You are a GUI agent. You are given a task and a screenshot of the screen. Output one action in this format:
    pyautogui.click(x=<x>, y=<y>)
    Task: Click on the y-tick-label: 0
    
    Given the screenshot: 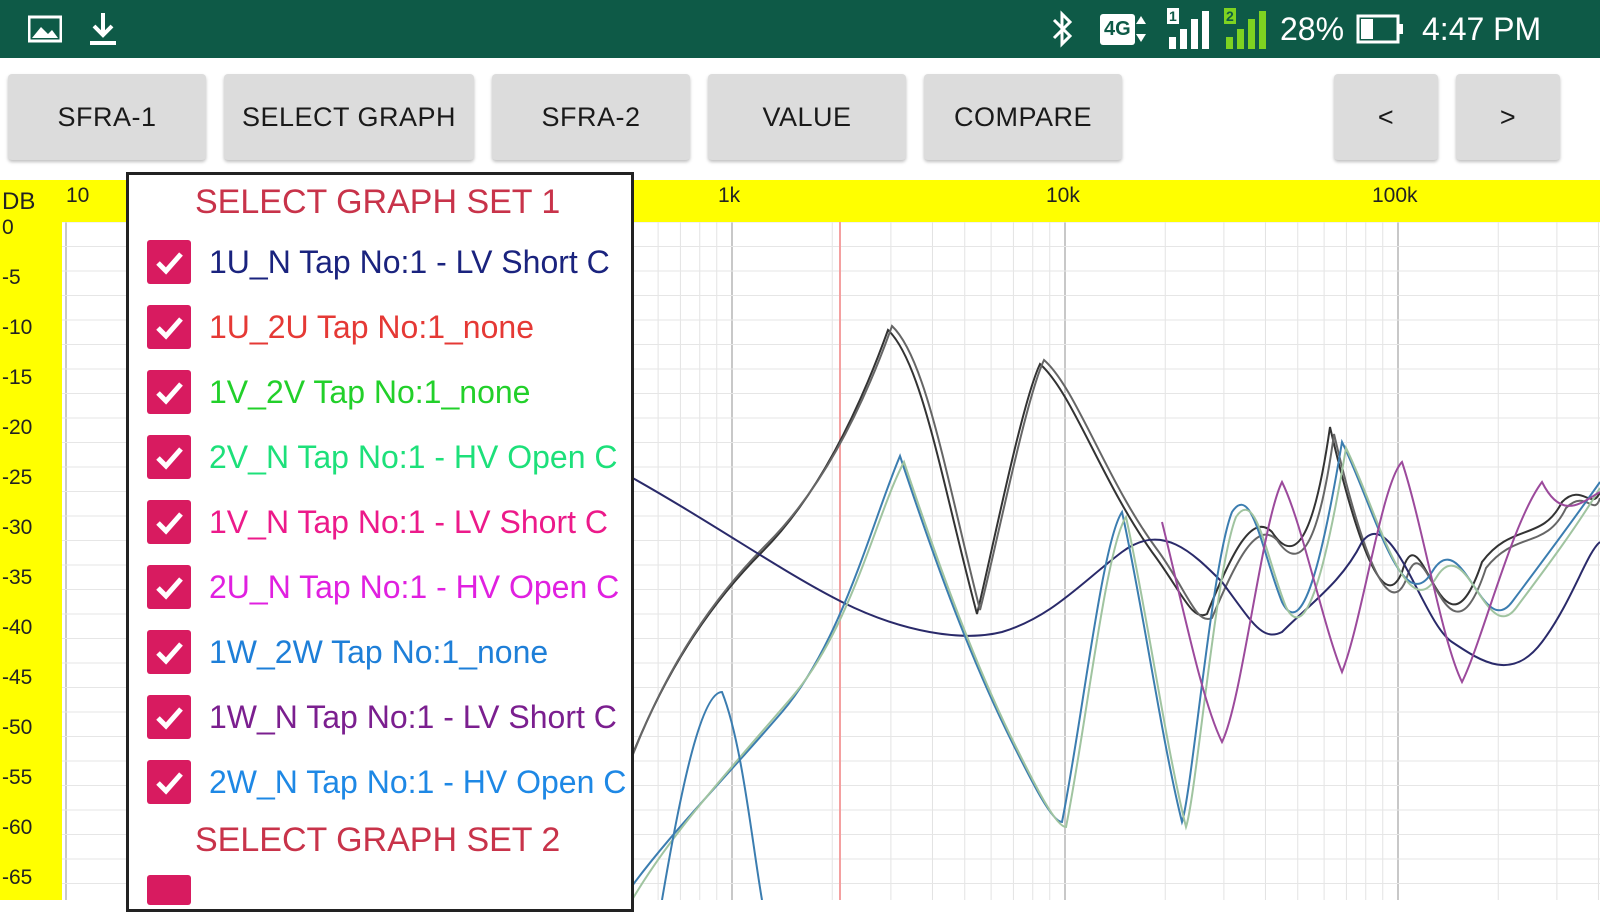 What is the action you would take?
    pyautogui.click(x=8, y=227)
    